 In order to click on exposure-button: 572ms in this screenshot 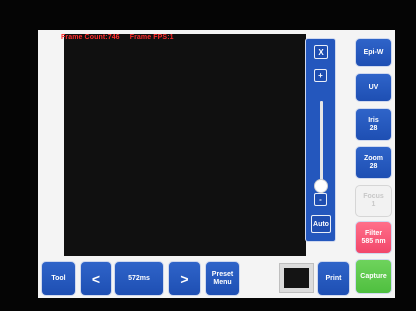, I will do `click(139, 278)`.